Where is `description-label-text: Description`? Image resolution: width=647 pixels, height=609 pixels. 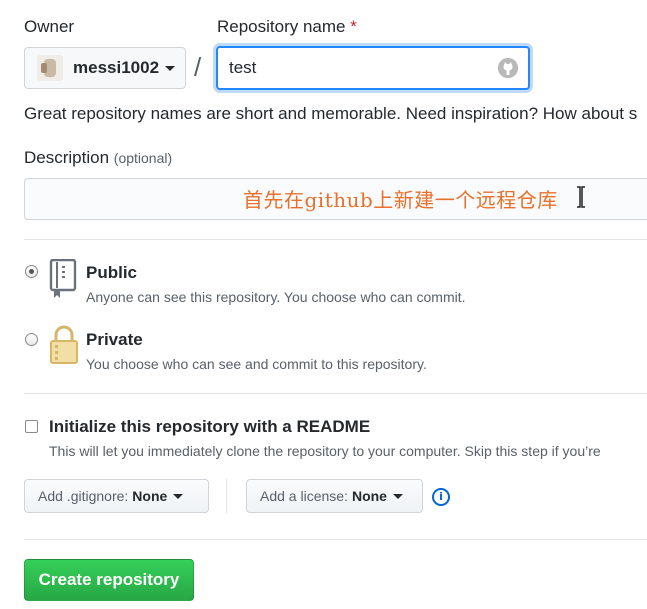
description-label-text: Description is located at coordinates (67, 157).